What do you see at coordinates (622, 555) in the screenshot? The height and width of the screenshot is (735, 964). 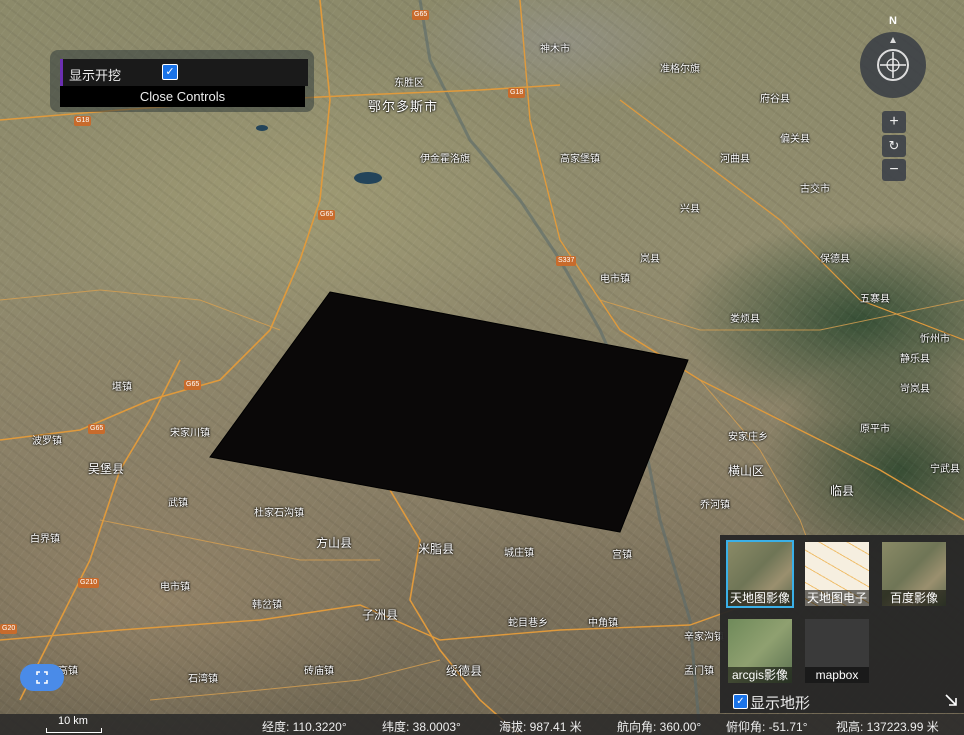 I see `place-label: 宫镇` at bounding box center [622, 555].